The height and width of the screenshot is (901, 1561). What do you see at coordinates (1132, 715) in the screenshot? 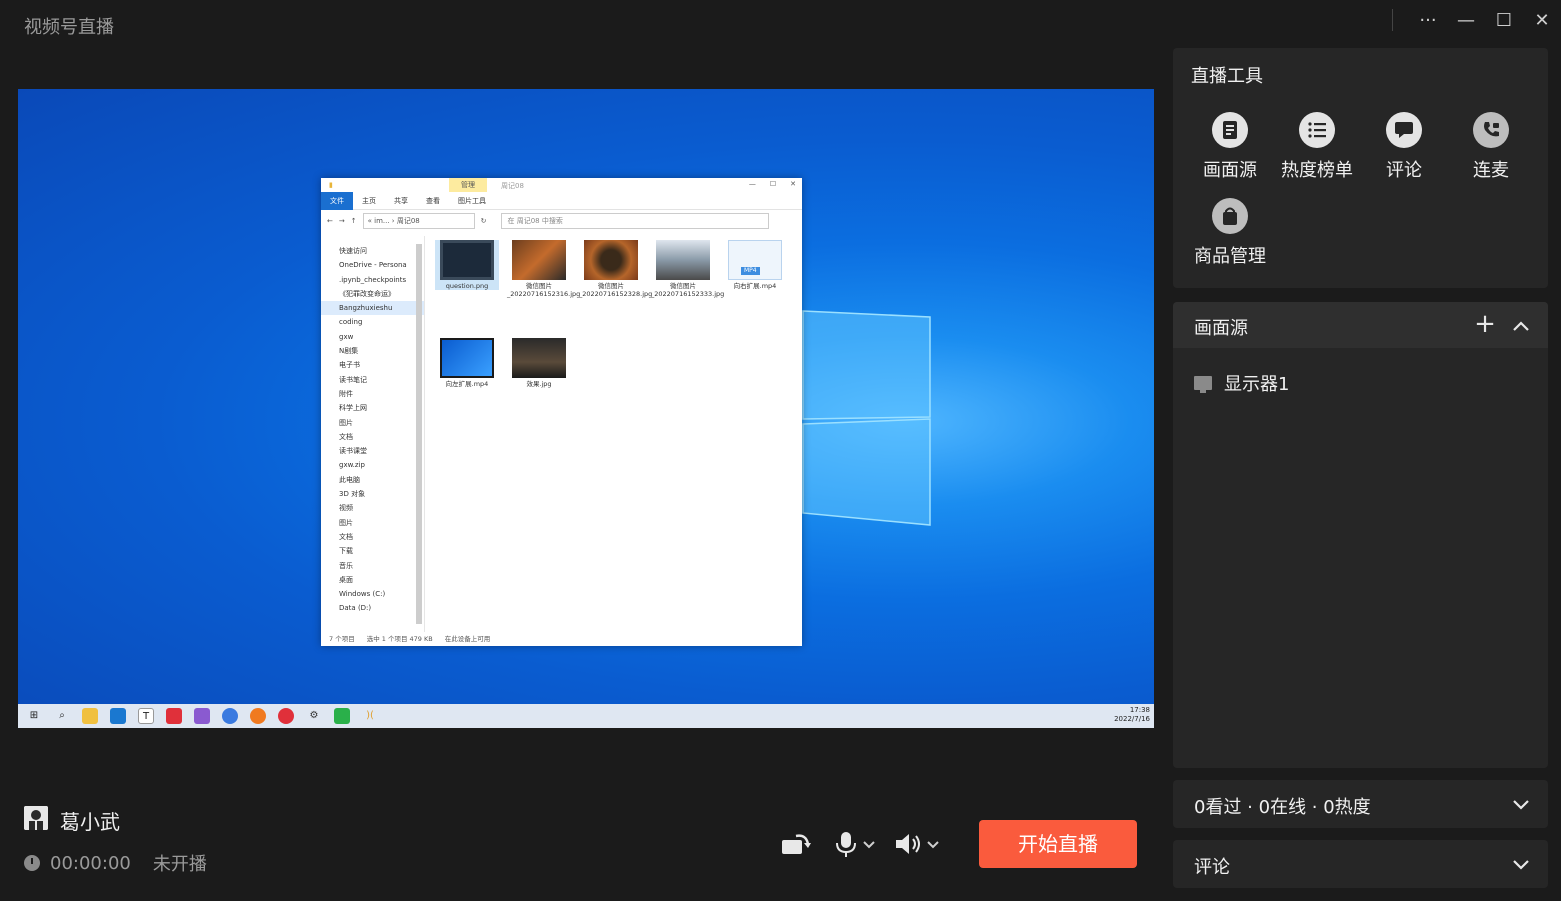
I see `taskbar-clock: 17:38 2022/7/16` at bounding box center [1132, 715].